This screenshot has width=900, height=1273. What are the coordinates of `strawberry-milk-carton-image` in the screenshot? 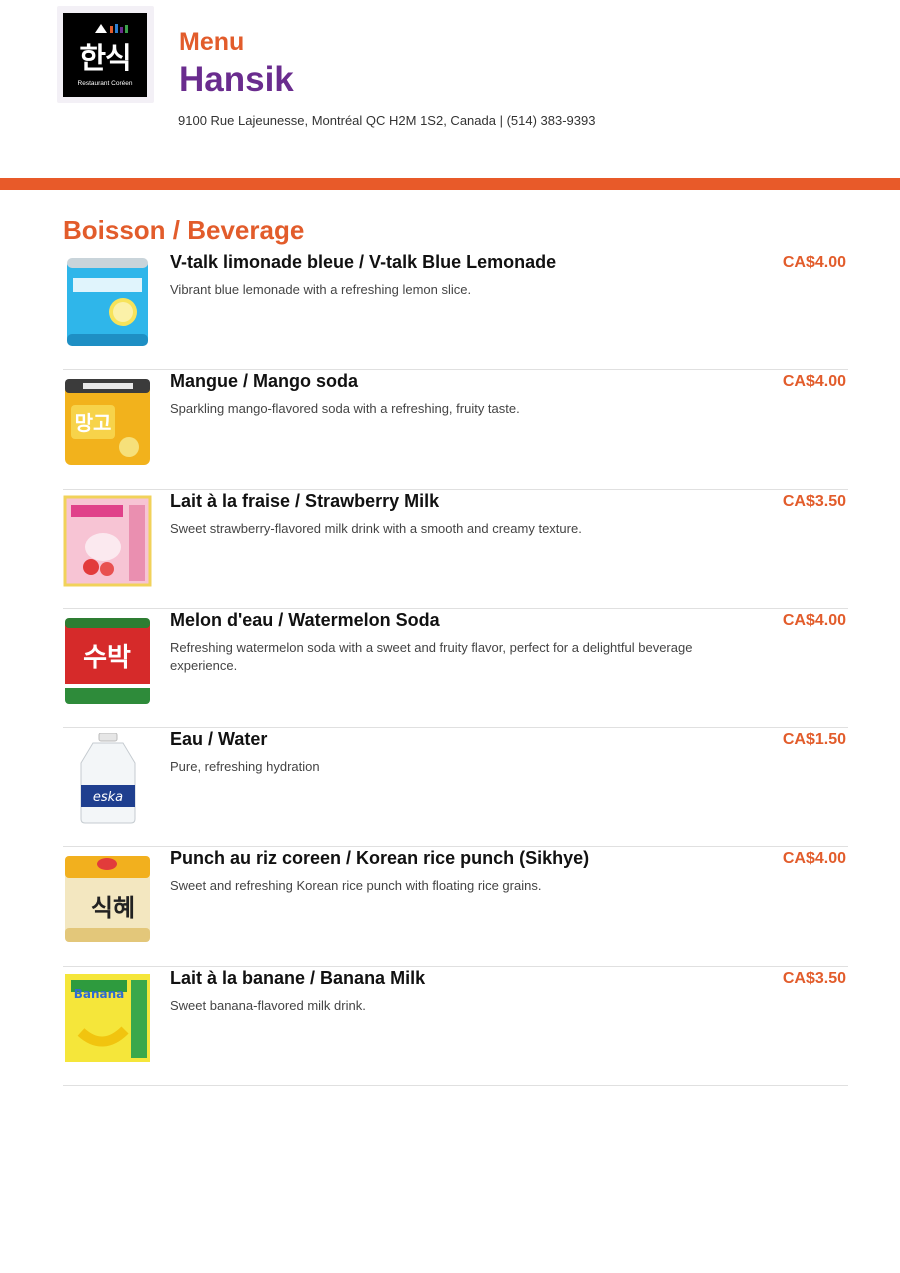 It's located at (107, 541).